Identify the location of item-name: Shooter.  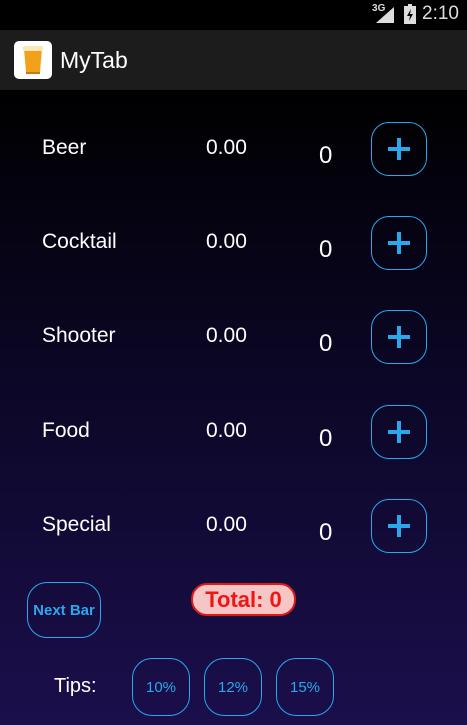
(79, 335).